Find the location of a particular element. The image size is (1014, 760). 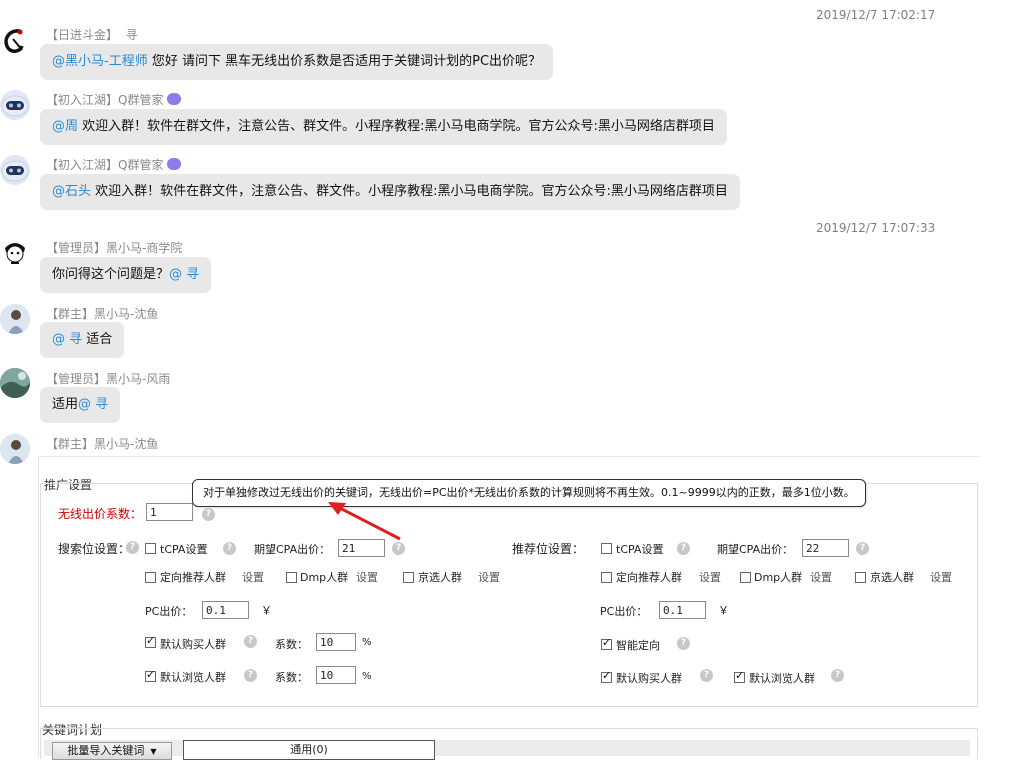

recommend-dmp-setting-link: 设置 is located at coordinates (821, 577).